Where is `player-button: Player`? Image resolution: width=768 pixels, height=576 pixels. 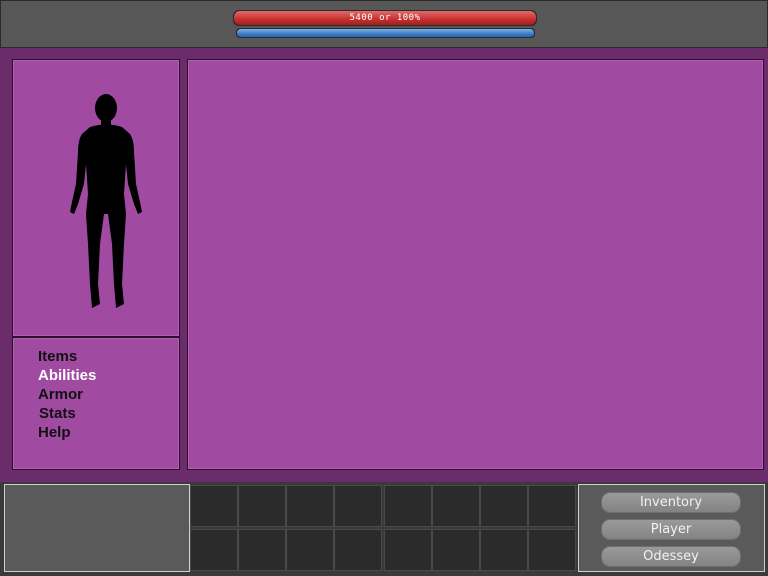
player-button: Player is located at coordinates (671, 529).